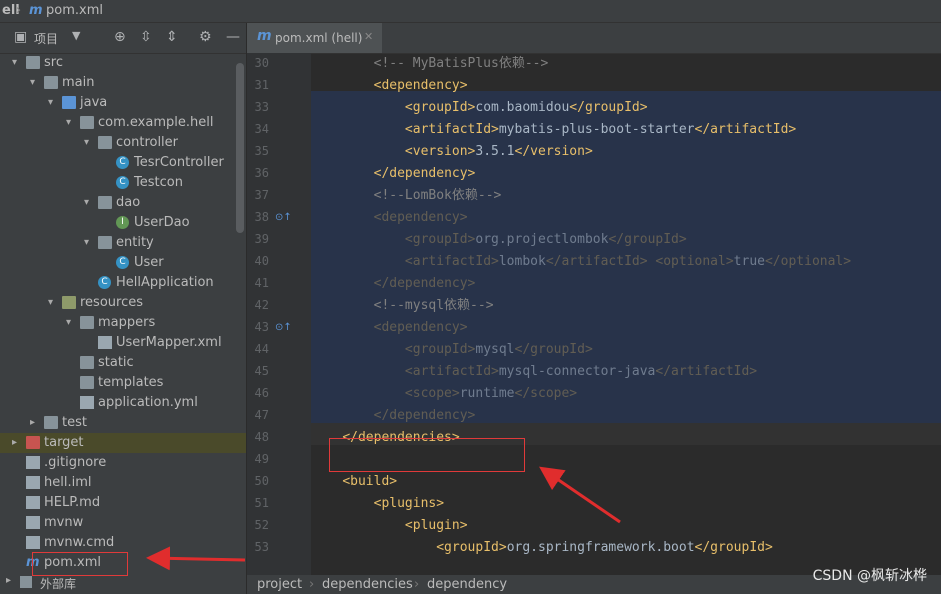 The width and height of the screenshot is (941, 594). I want to click on tree-item: I UserDao, so click(123, 223).